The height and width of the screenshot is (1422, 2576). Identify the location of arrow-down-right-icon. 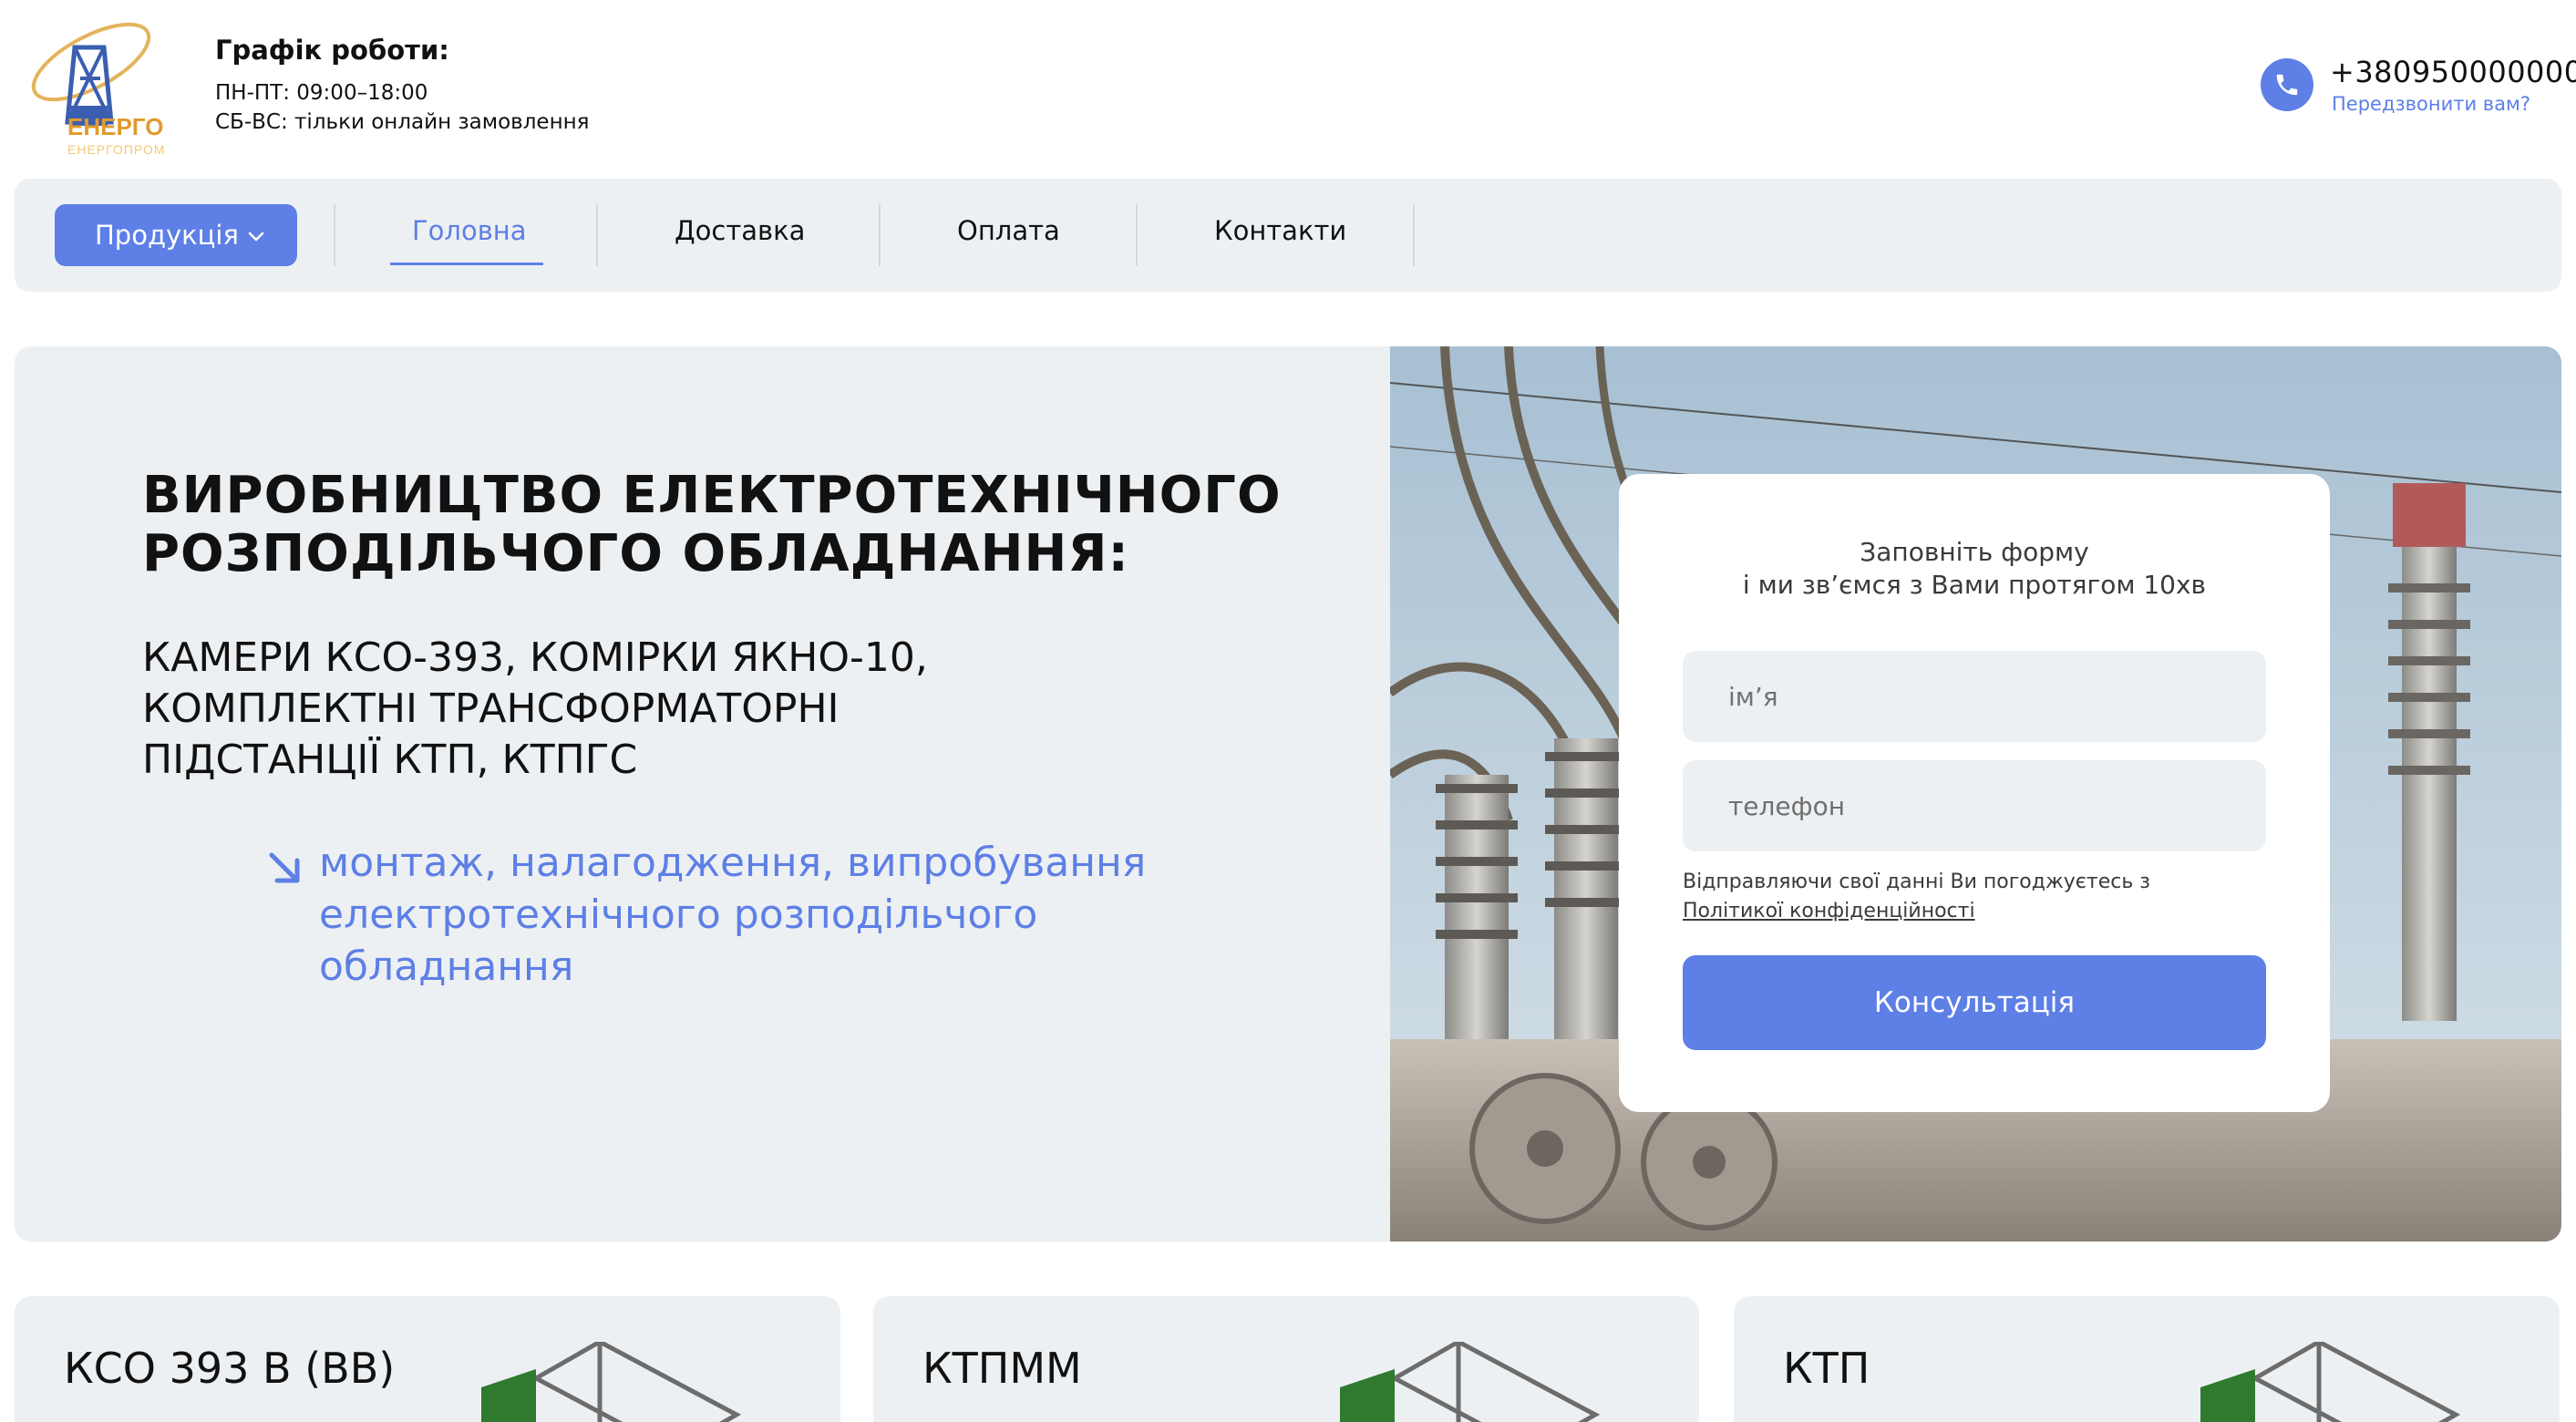
(284, 867).